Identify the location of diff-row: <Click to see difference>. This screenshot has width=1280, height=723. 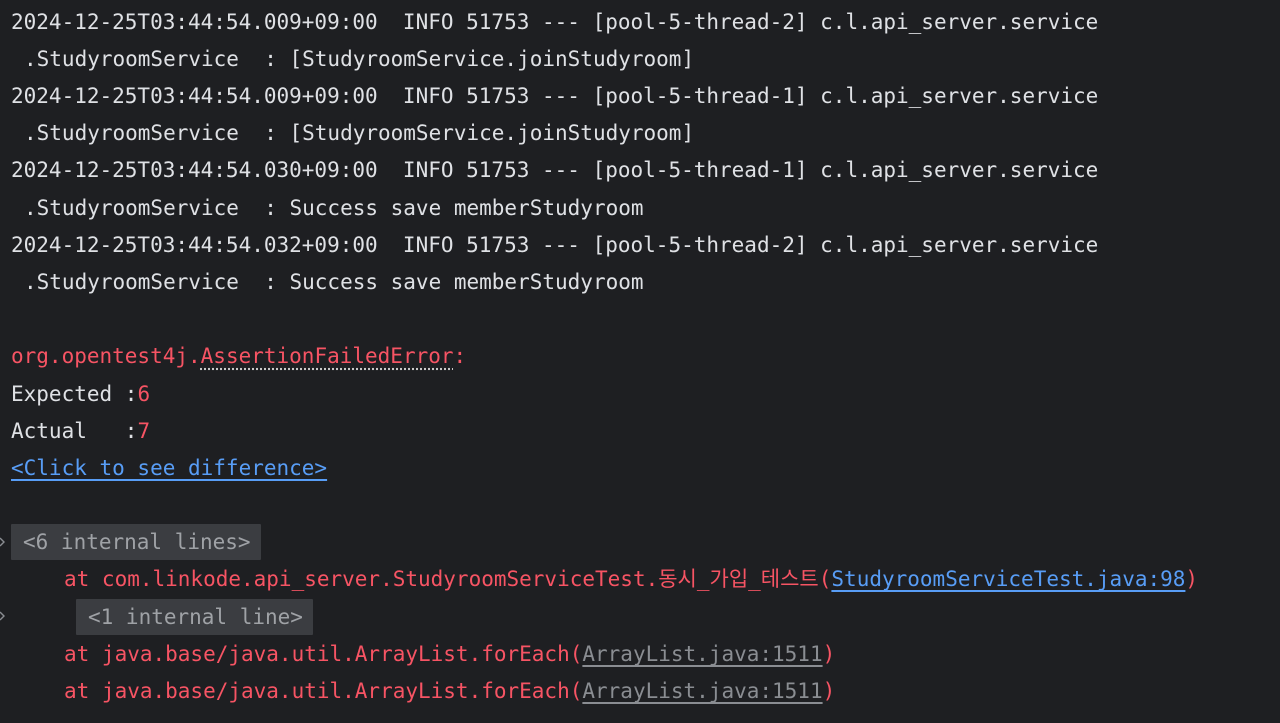
(169, 468).